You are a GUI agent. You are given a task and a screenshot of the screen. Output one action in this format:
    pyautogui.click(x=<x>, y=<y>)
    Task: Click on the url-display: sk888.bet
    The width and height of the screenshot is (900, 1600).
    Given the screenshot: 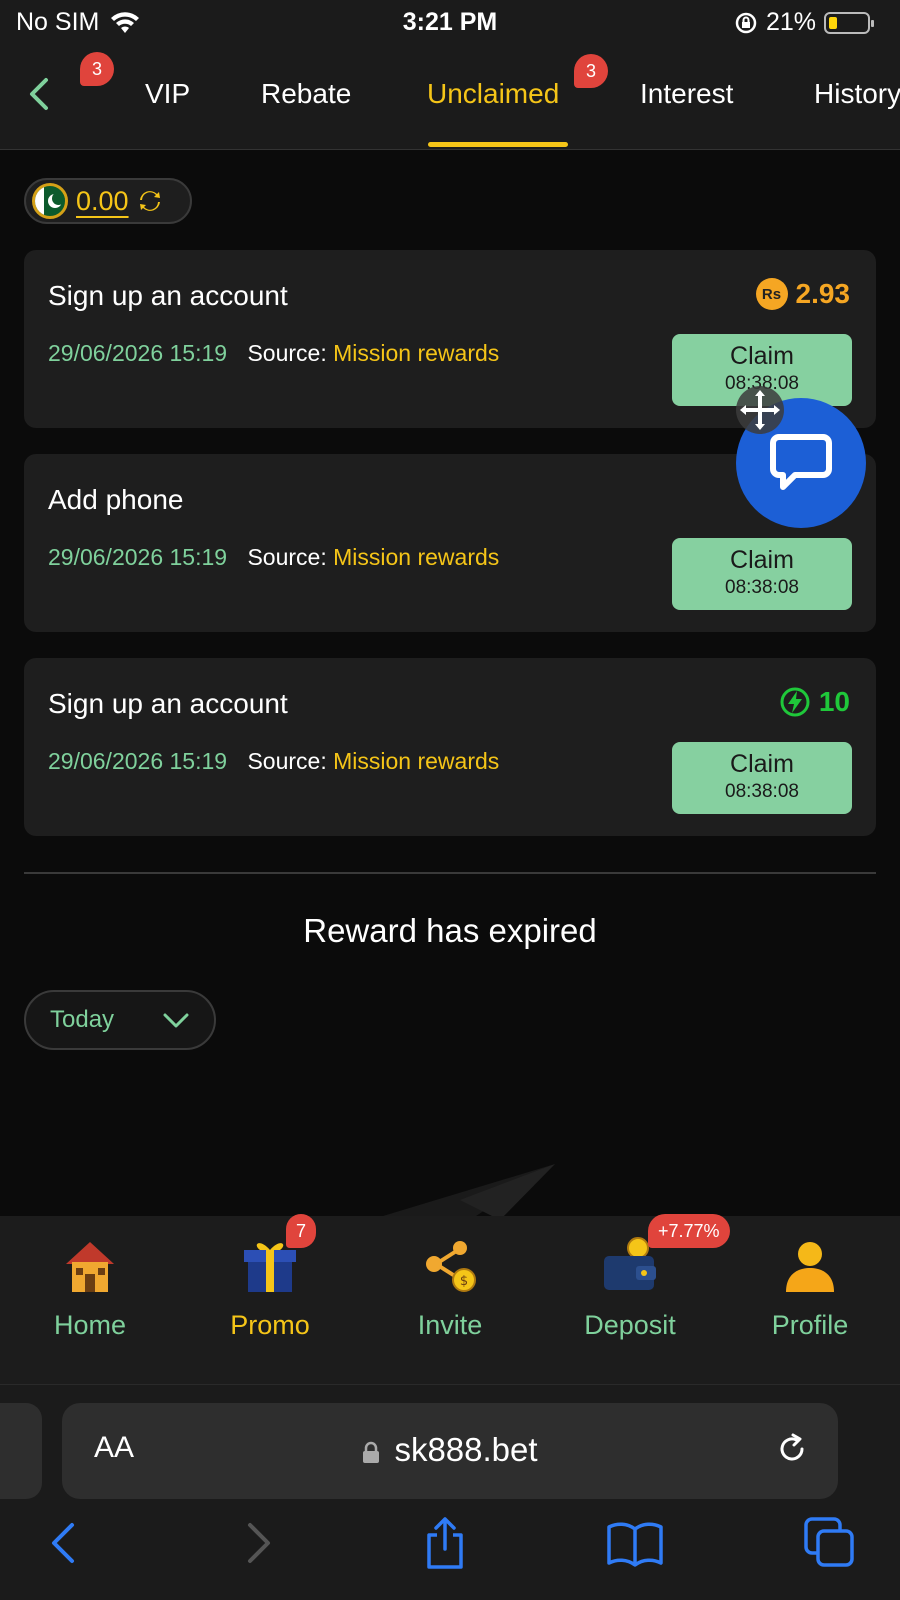 What is the action you would take?
    pyautogui.click(x=450, y=1450)
    